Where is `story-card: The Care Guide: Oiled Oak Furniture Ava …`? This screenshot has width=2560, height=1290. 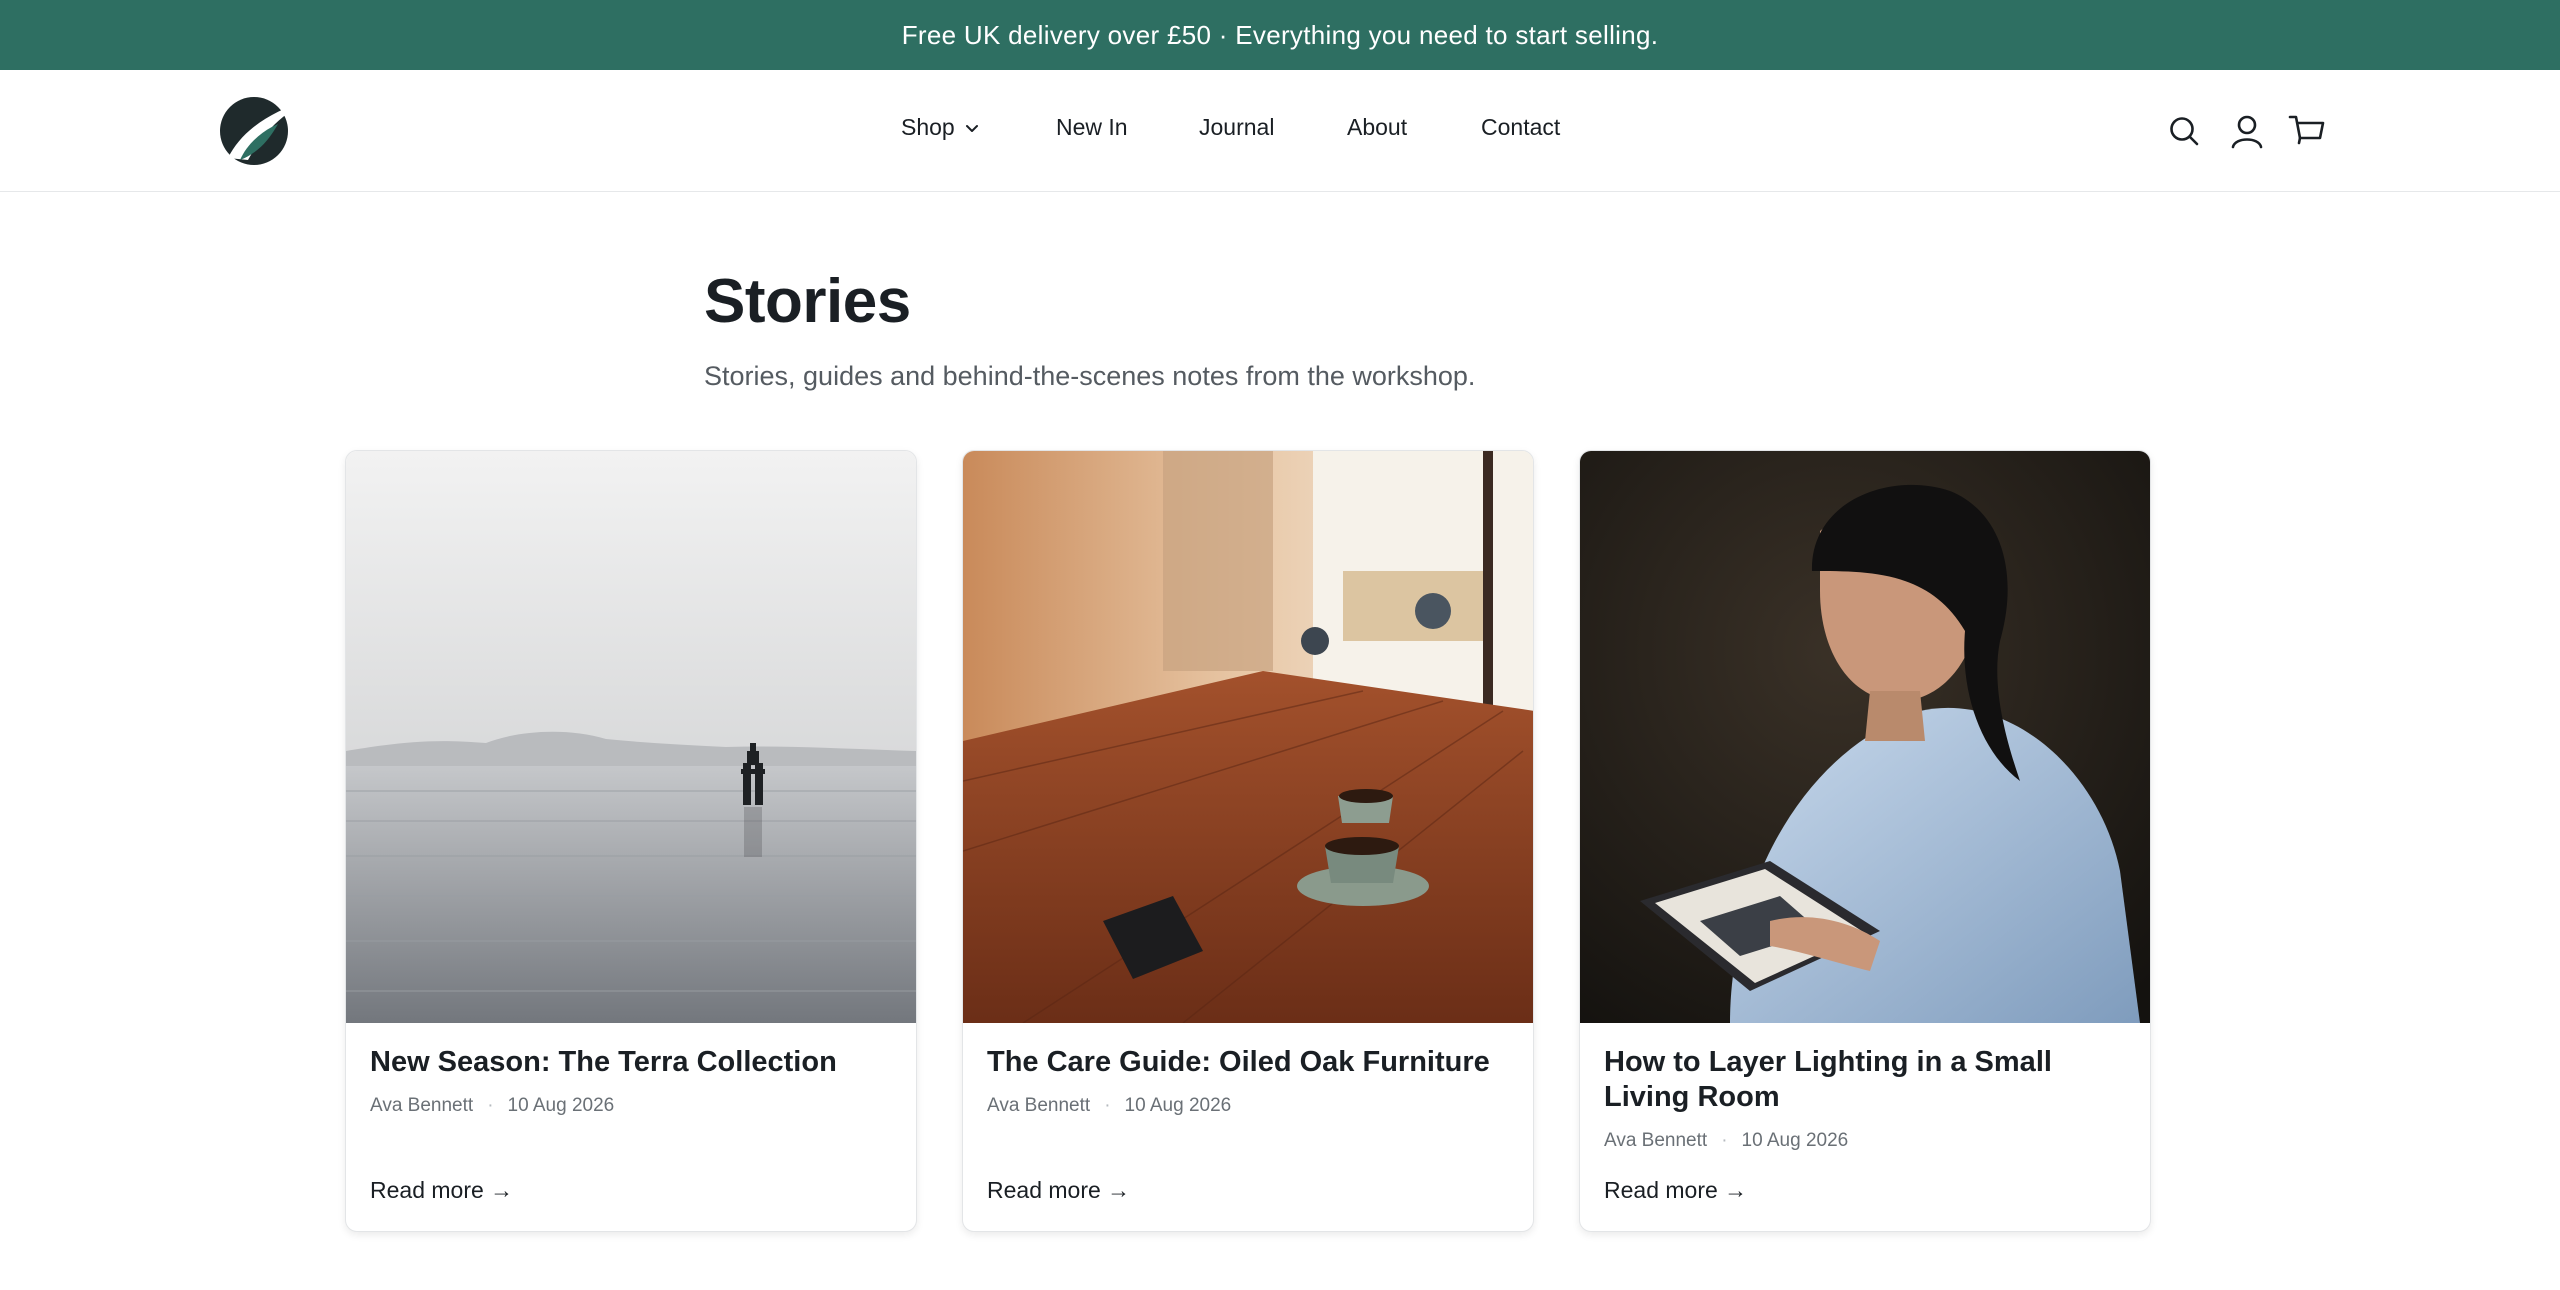
story-card: The Care Guide: Oiled Oak Furniture Ava … is located at coordinates (1248, 841).